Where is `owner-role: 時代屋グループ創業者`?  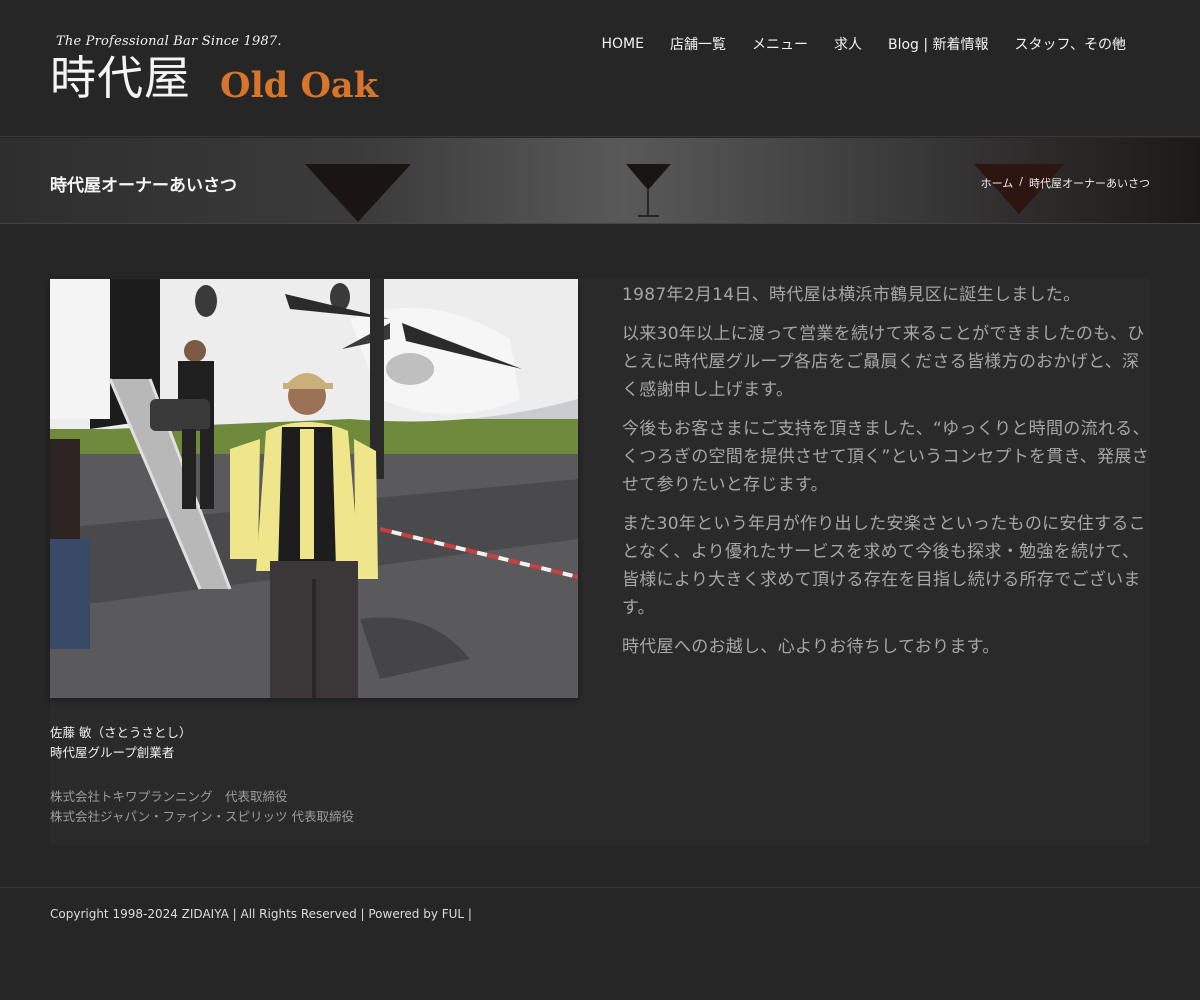
owner-role: 時代屋グループ創業者 is located at coordinates (112, 752).